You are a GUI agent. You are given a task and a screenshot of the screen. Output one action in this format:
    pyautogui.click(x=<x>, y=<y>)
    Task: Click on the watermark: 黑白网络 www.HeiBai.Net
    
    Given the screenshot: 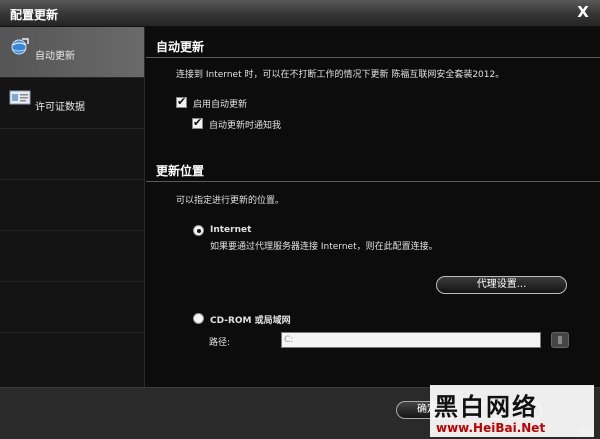 What is the action you would take?
    pyautogui.click(x=512, y=411)
    